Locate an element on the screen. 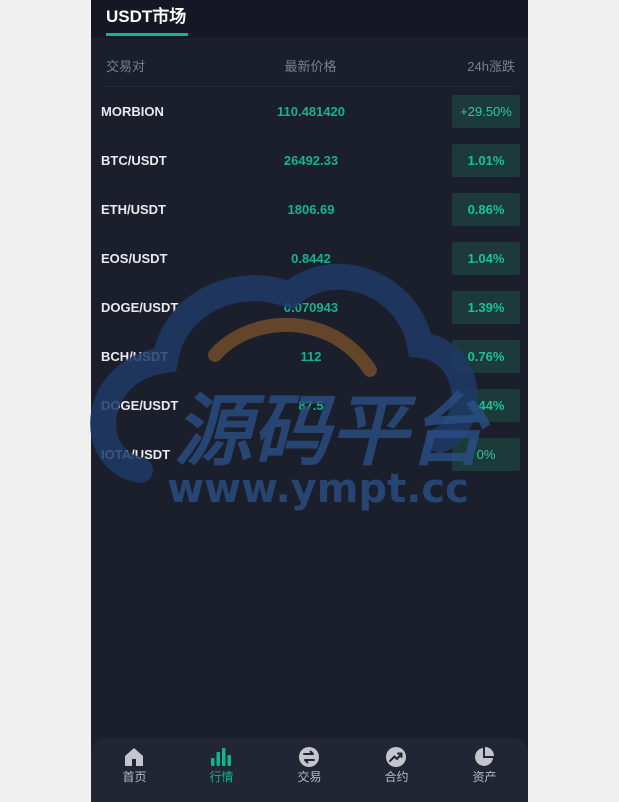 Image resolution: width=619 pixels, height=802 pixels. pair-name: BTC/USDT is located at coordinates (134, 160).